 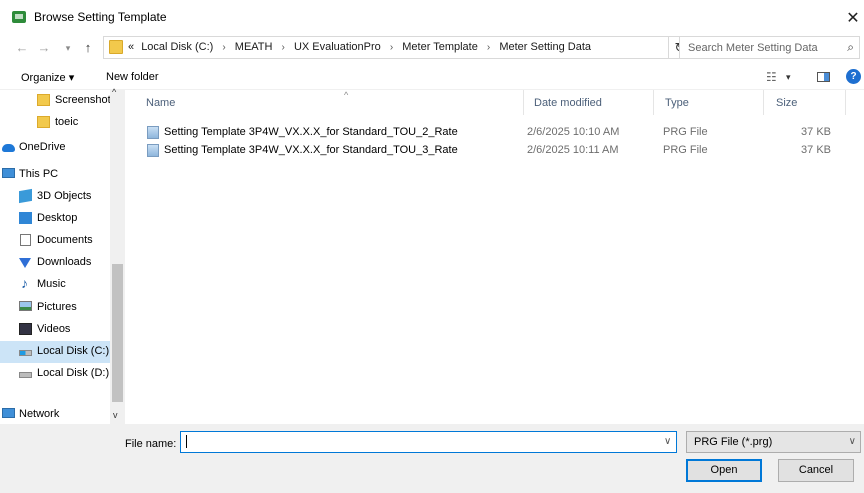 I want to click on sidebar-item-onedrive: OneDrive, so click(x=55, y=148).